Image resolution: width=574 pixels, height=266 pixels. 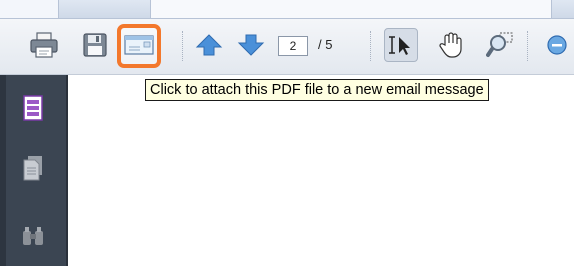 I want to click on pages-button, so click(x=33, y=168).